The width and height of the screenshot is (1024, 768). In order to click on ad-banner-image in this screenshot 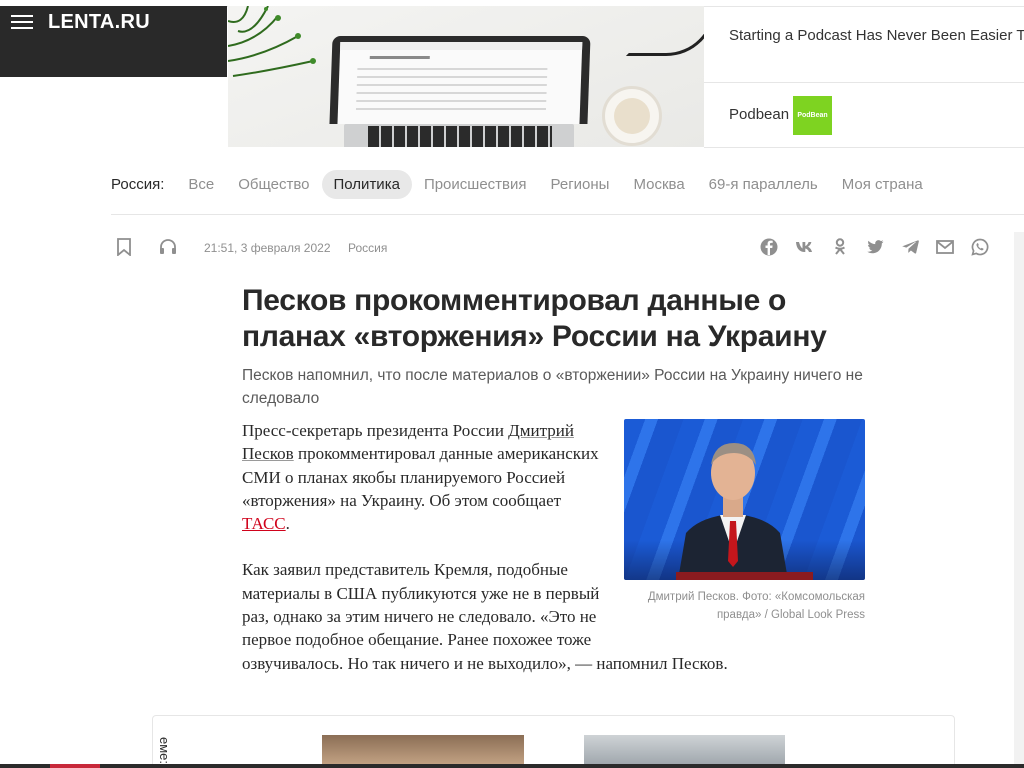, I will do `click(466, 76)`.